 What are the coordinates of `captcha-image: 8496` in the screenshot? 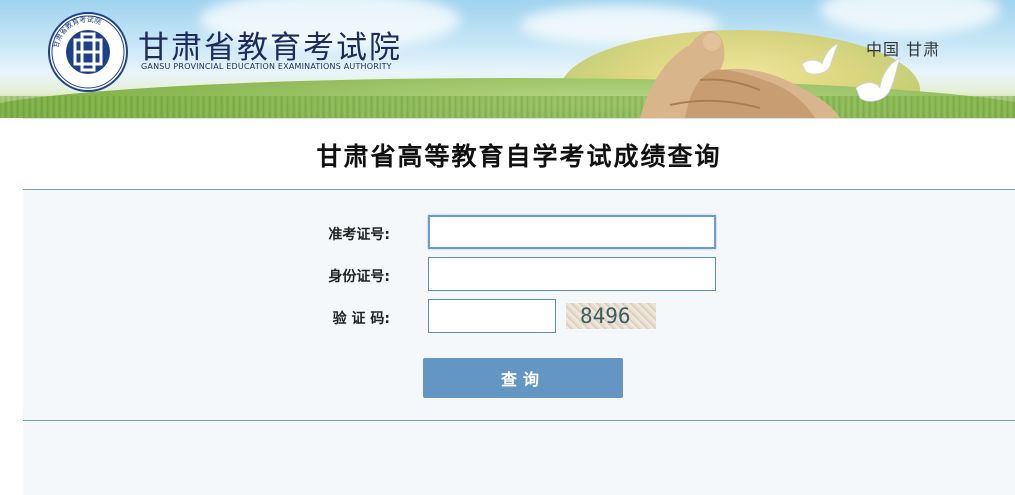 It's located at (611, 316).